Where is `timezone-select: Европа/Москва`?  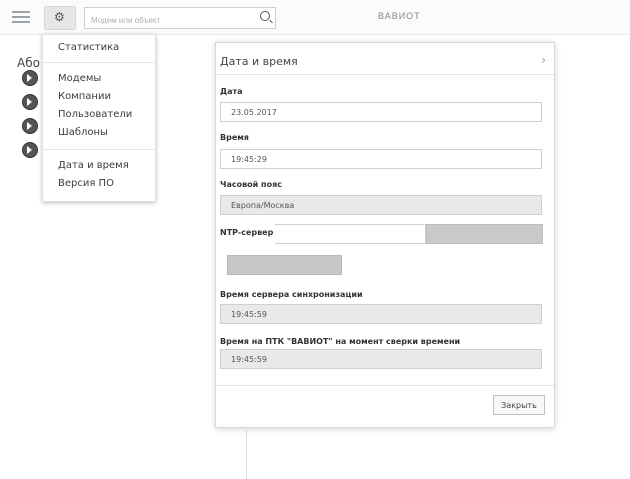
timezone-select: Европа/Москва is located at coordinates (381, 205).